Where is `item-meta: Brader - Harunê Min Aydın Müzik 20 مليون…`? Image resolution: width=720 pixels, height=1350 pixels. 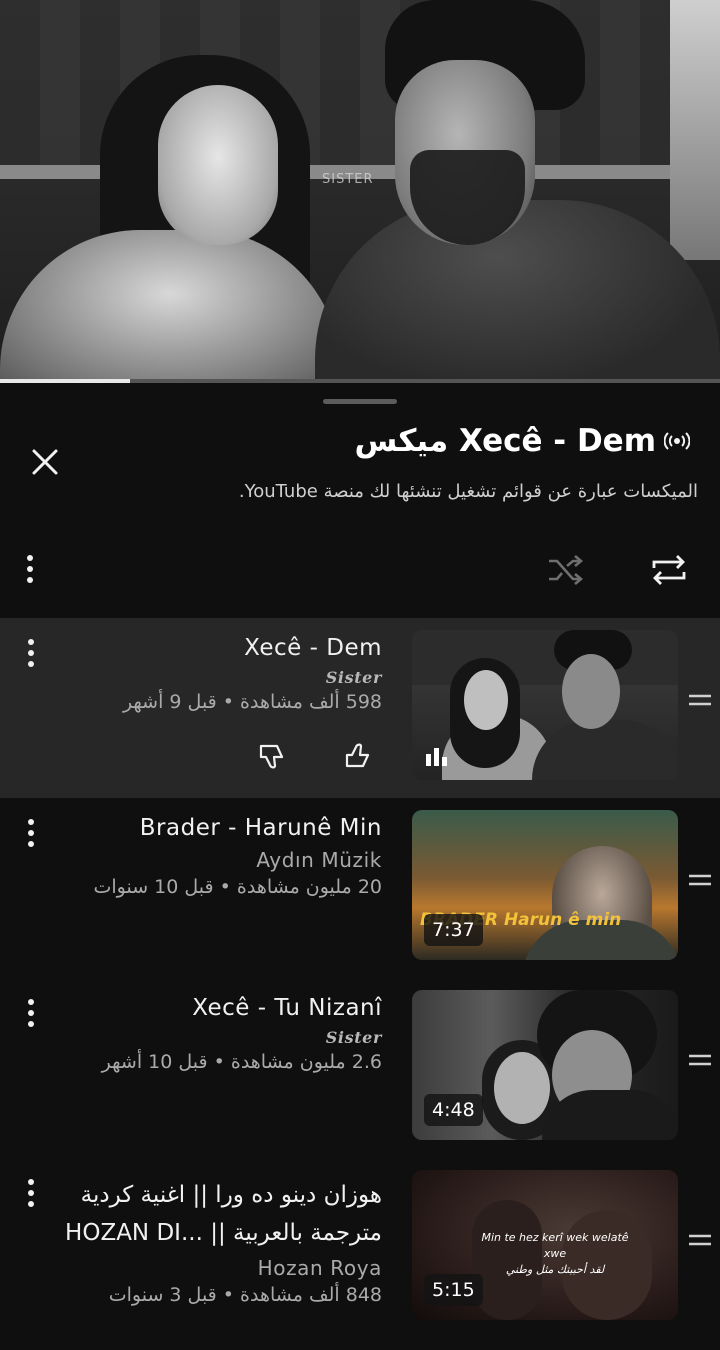
item-meta: Brader - Harunê Min Aydın Müzik 20 مليون… is located at coordinates (222, 855).